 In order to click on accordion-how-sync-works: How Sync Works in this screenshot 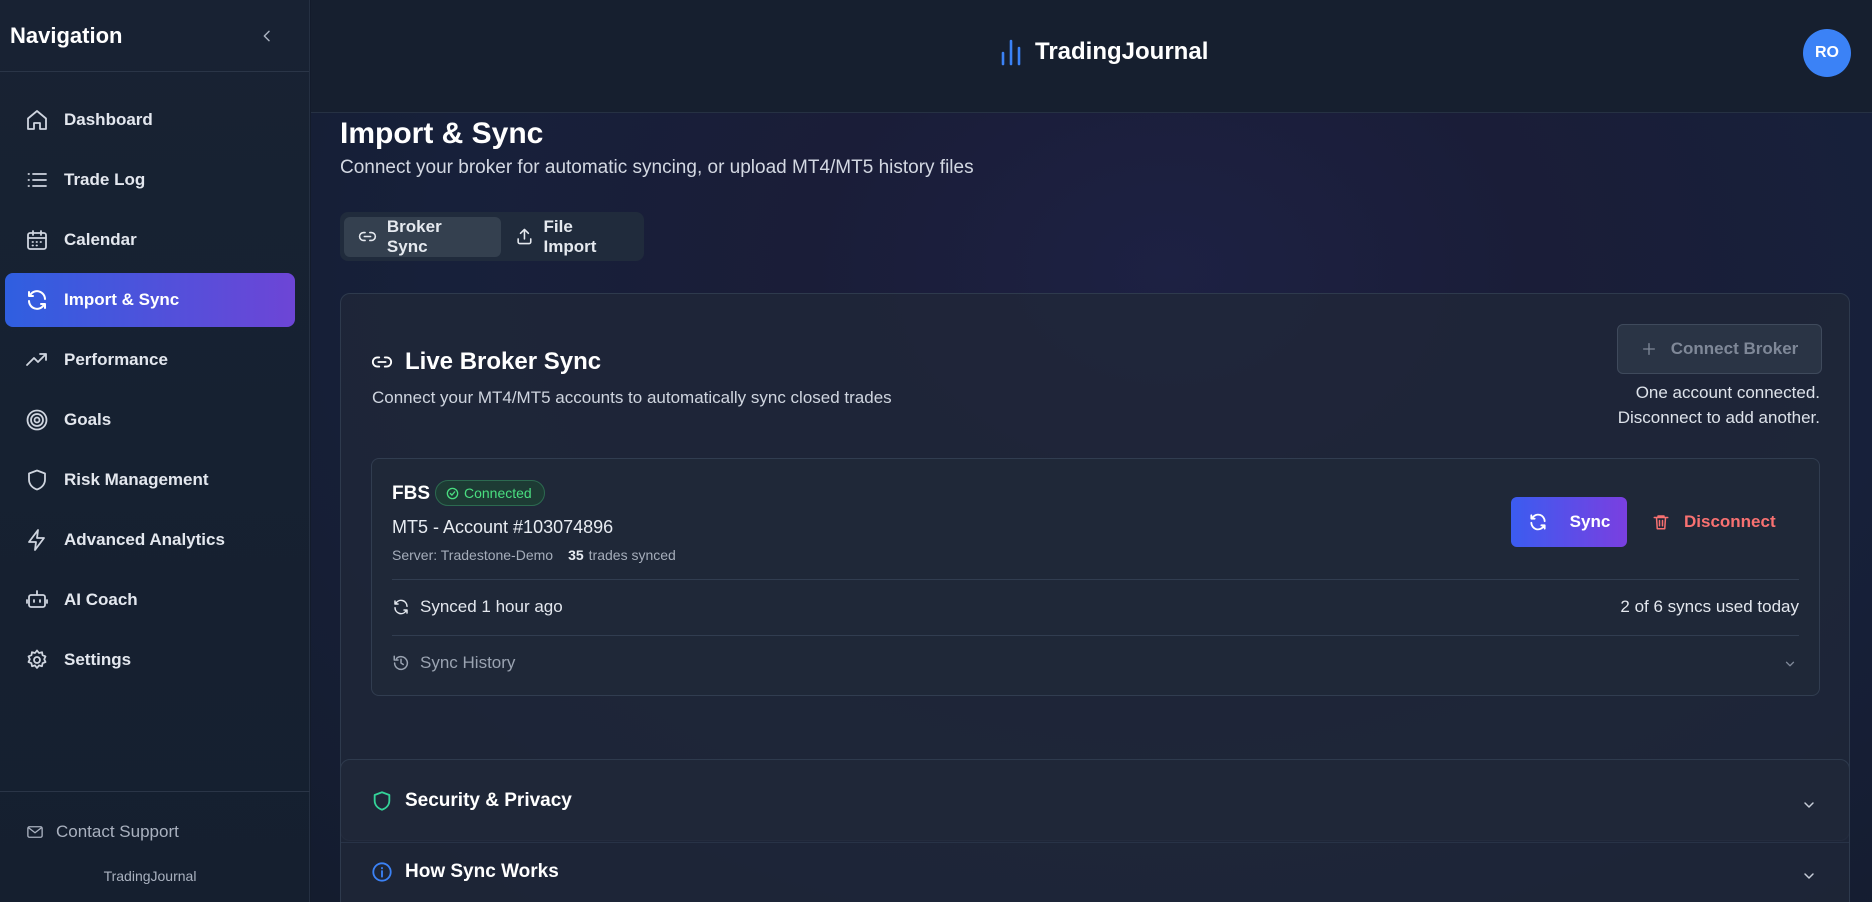, I will do `click(465, 872)`.